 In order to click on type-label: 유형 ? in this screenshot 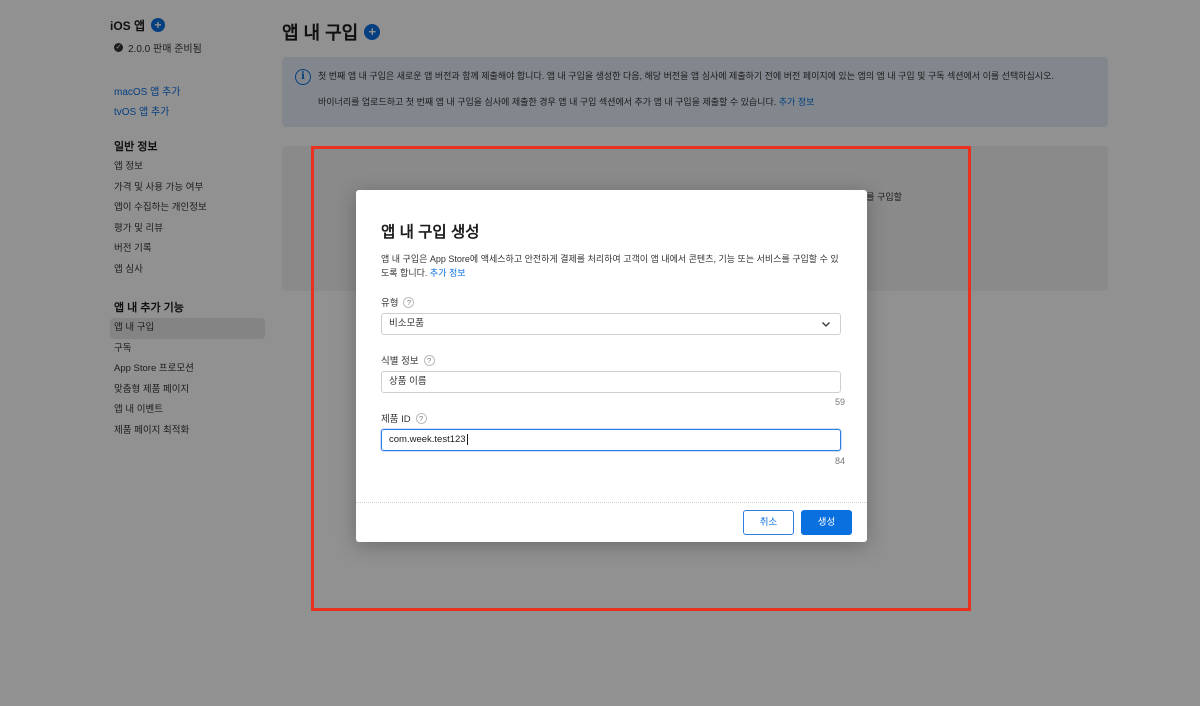, I will do `click(398, 302)`.